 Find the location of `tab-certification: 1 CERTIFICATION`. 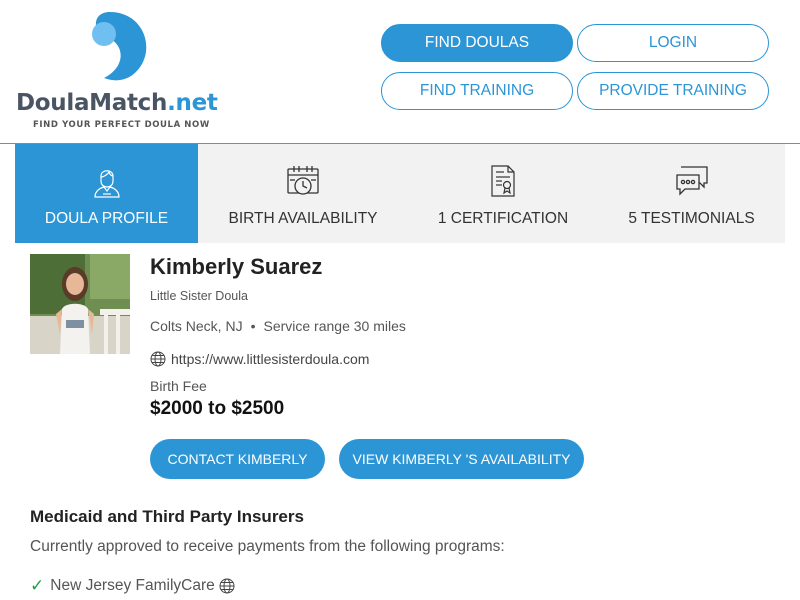

tab-certification: 1 CERTIFICATION is located at coordinates (503, 193).